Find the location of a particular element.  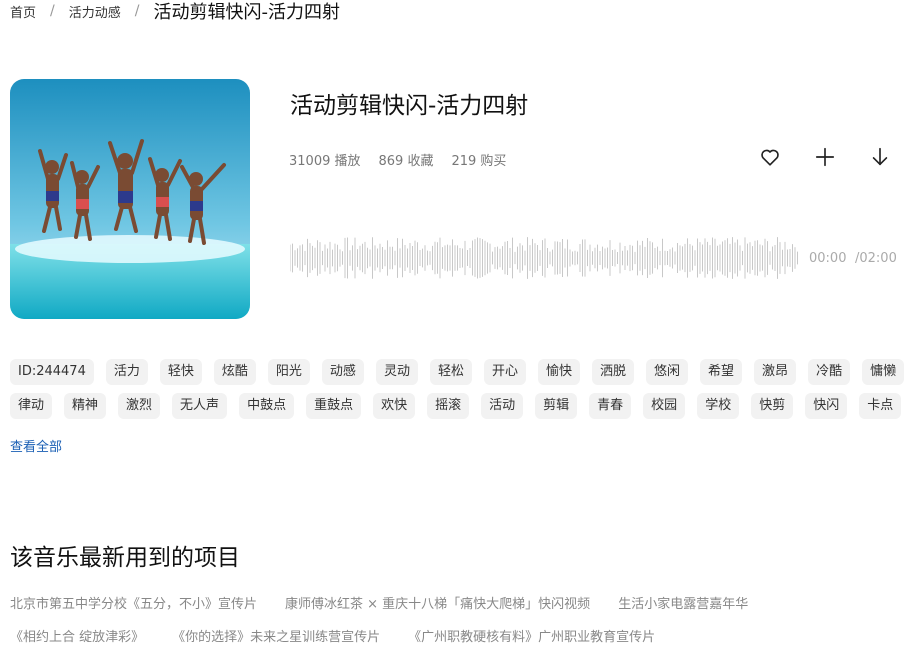

project-link: 《相约上合 绽放津彩》 is located at coordinates (77, 638).